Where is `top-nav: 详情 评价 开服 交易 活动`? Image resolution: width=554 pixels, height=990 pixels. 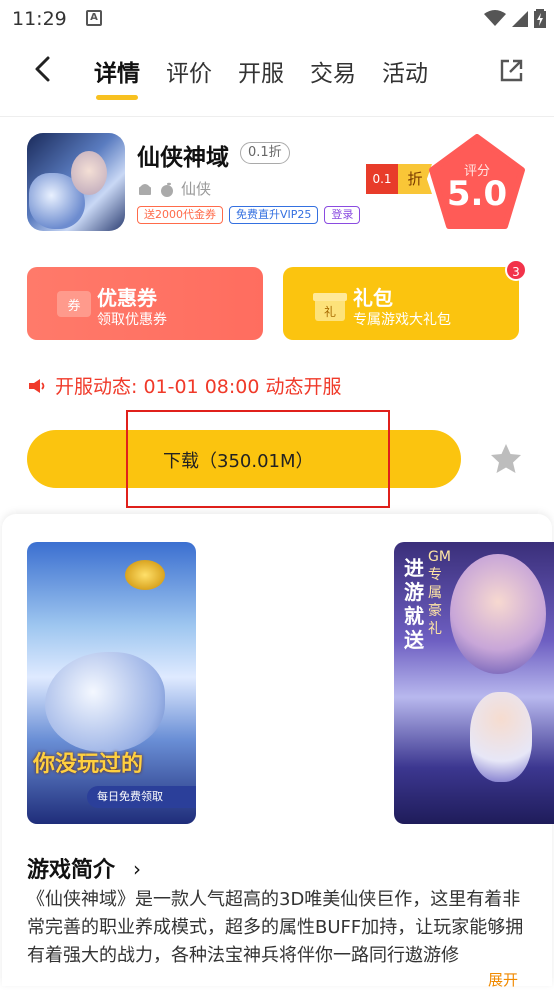 top-nav: 详情 评价 开服 交易 活动 is located at coordinates (277, 71).